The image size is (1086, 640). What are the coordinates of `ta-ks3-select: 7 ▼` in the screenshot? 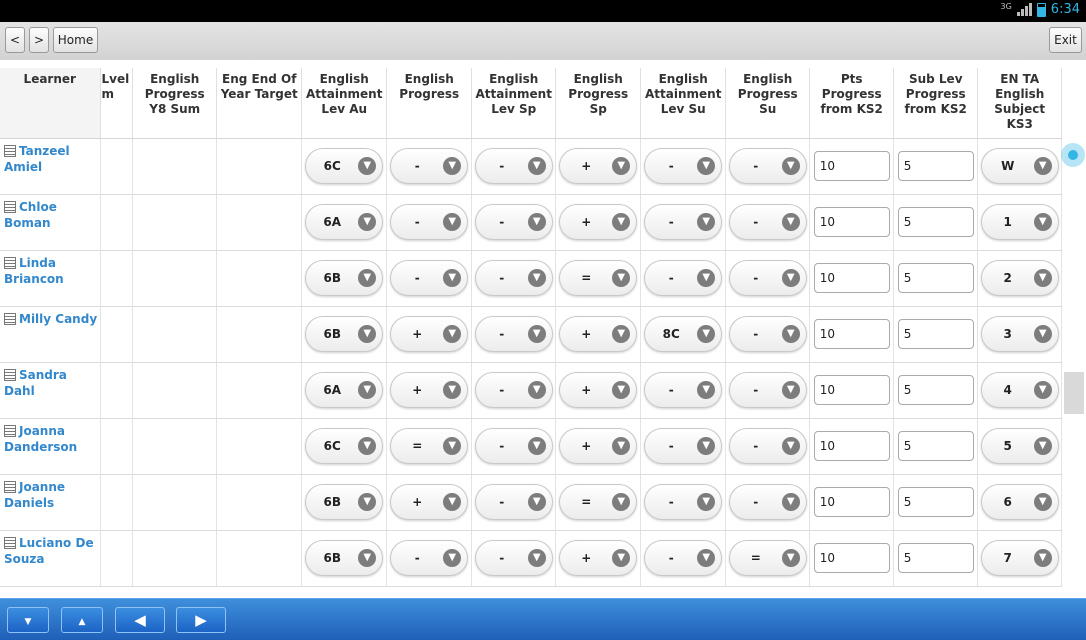 It's located at (1019, 558).